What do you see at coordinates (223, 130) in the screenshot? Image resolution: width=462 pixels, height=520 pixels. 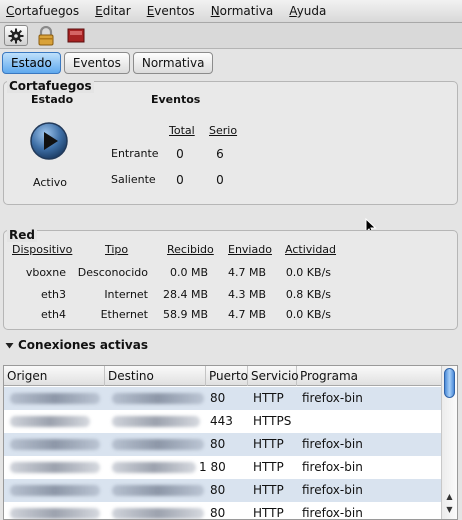 I see `serial-header: Serio` at bounding box center [223, 130].